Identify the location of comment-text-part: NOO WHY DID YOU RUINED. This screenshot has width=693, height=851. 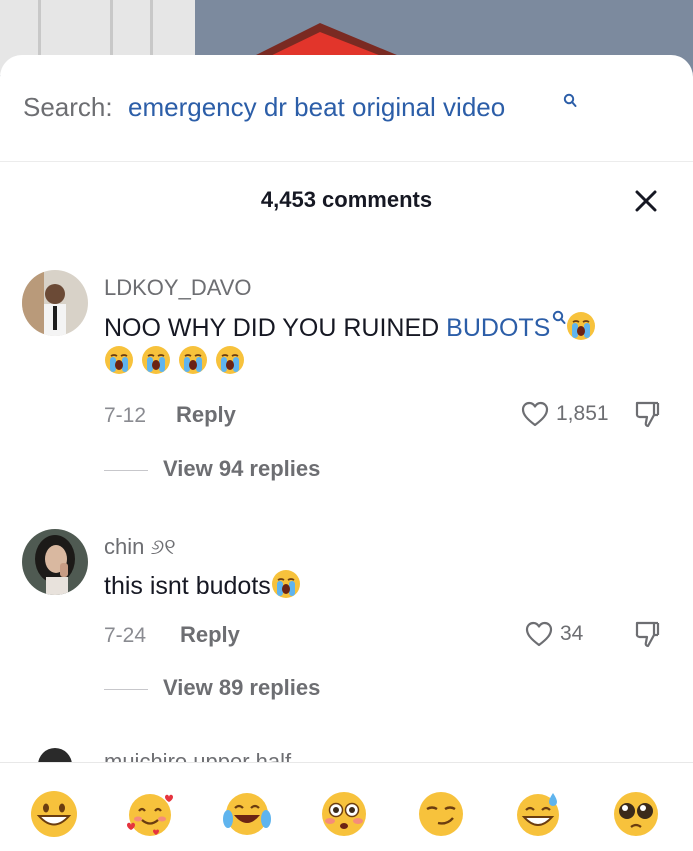
(275, 328).